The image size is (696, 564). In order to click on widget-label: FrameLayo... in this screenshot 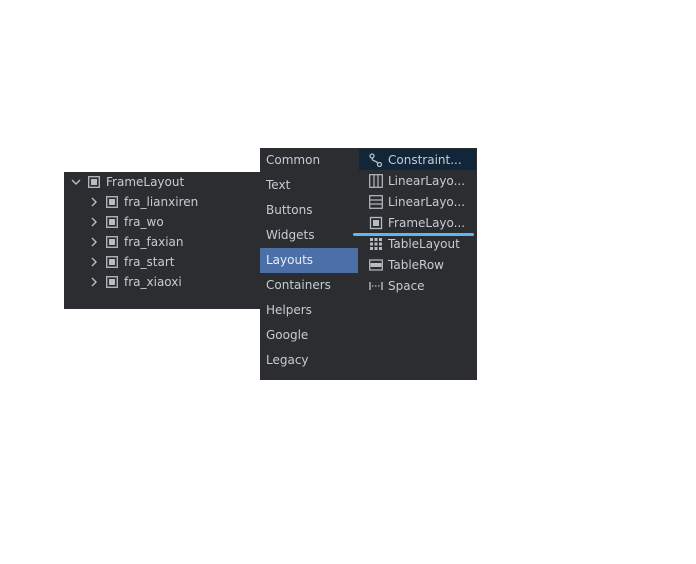, I will do `click(427, 222)`.